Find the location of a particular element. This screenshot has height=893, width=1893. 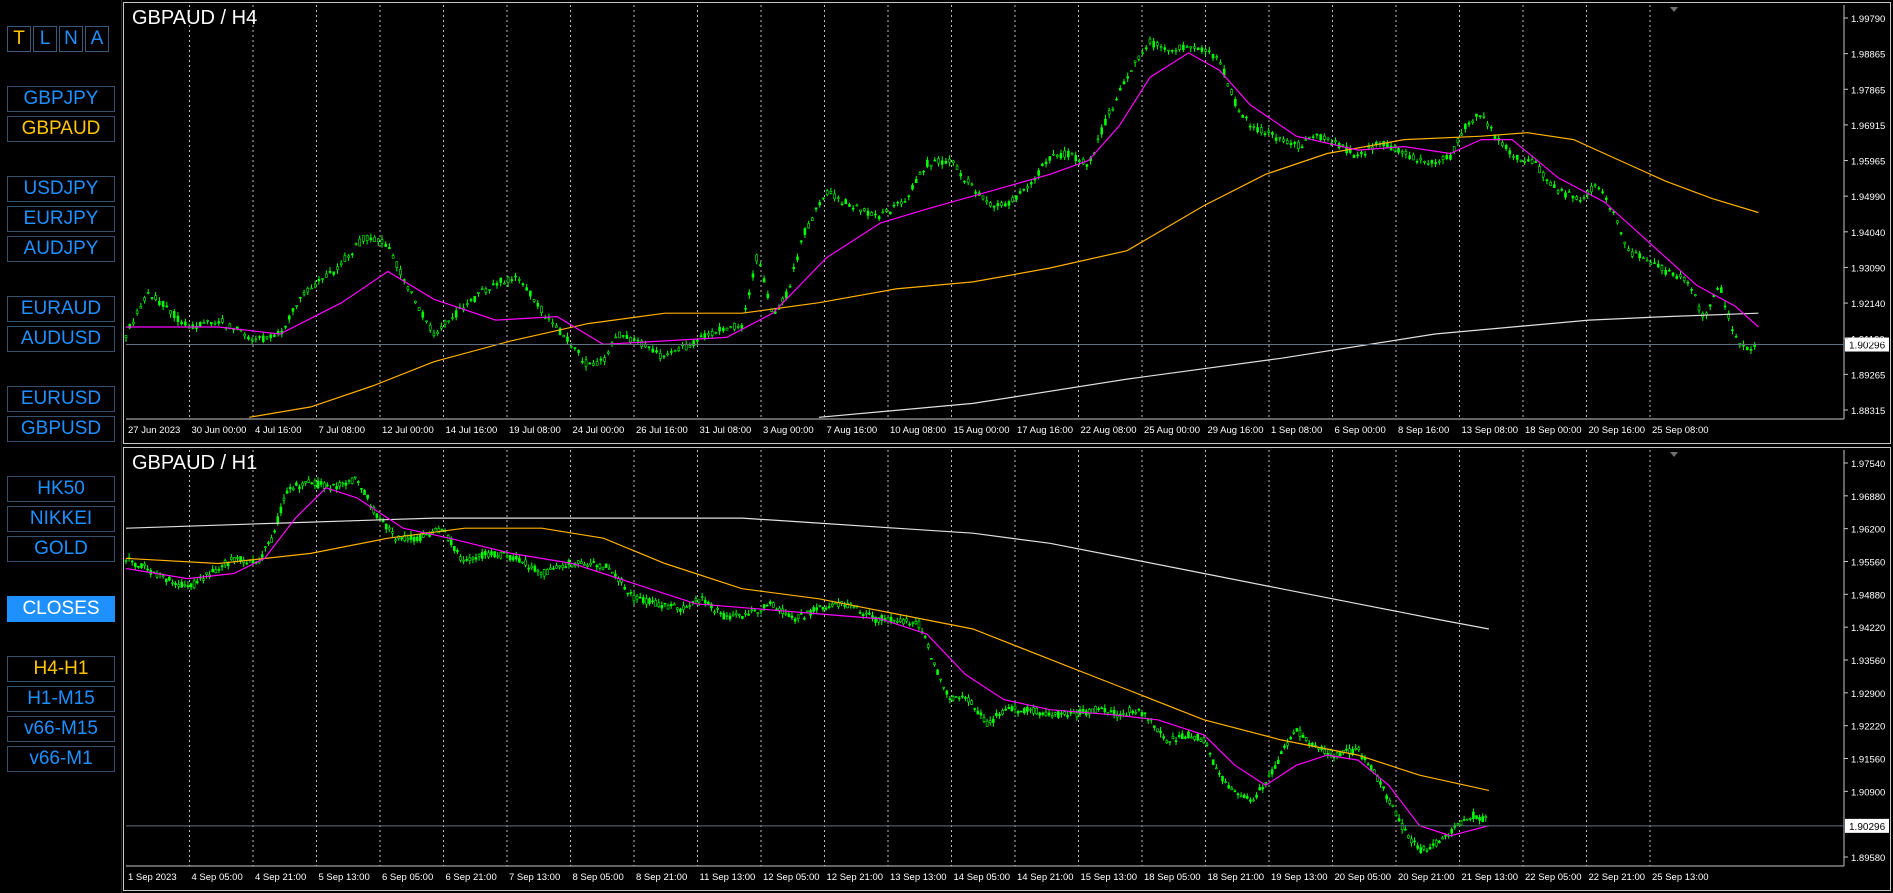

pair-button-gold: GOLD is located at coordinates (61, 549).